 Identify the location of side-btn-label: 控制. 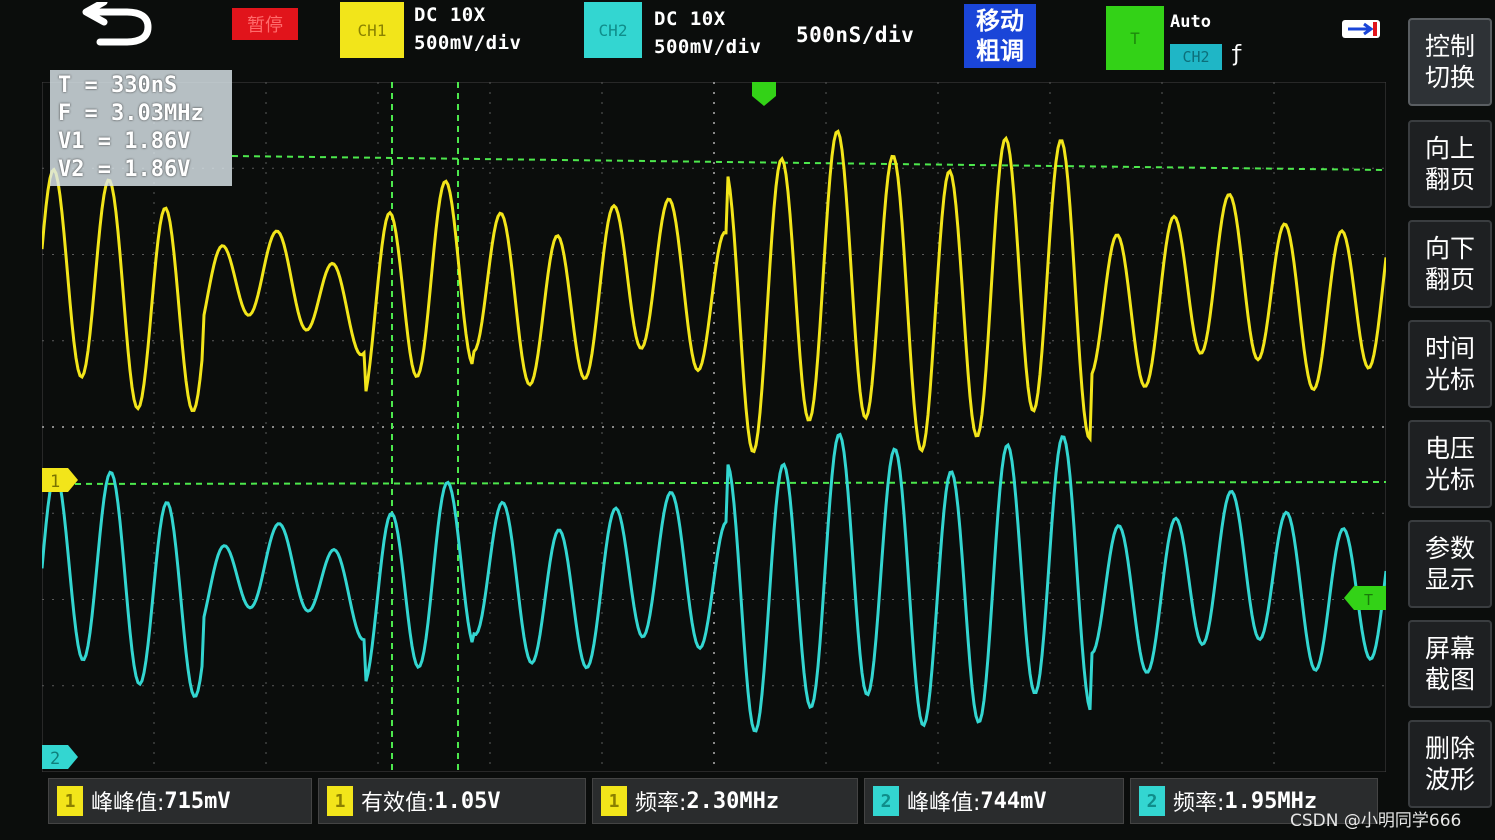
(1449, 46).